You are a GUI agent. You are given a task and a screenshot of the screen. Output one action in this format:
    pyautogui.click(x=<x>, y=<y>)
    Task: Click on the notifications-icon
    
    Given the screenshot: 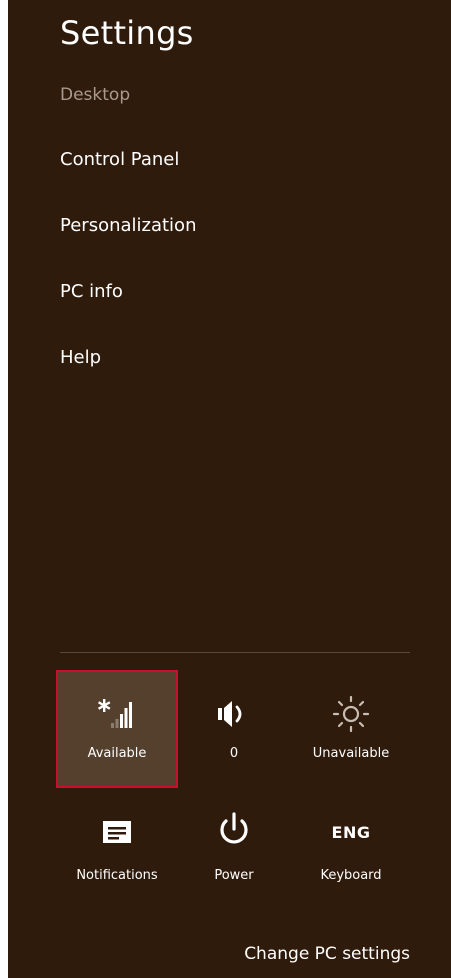 What is the action you would take?
    pyautogui.click(x=117, y=832)
    